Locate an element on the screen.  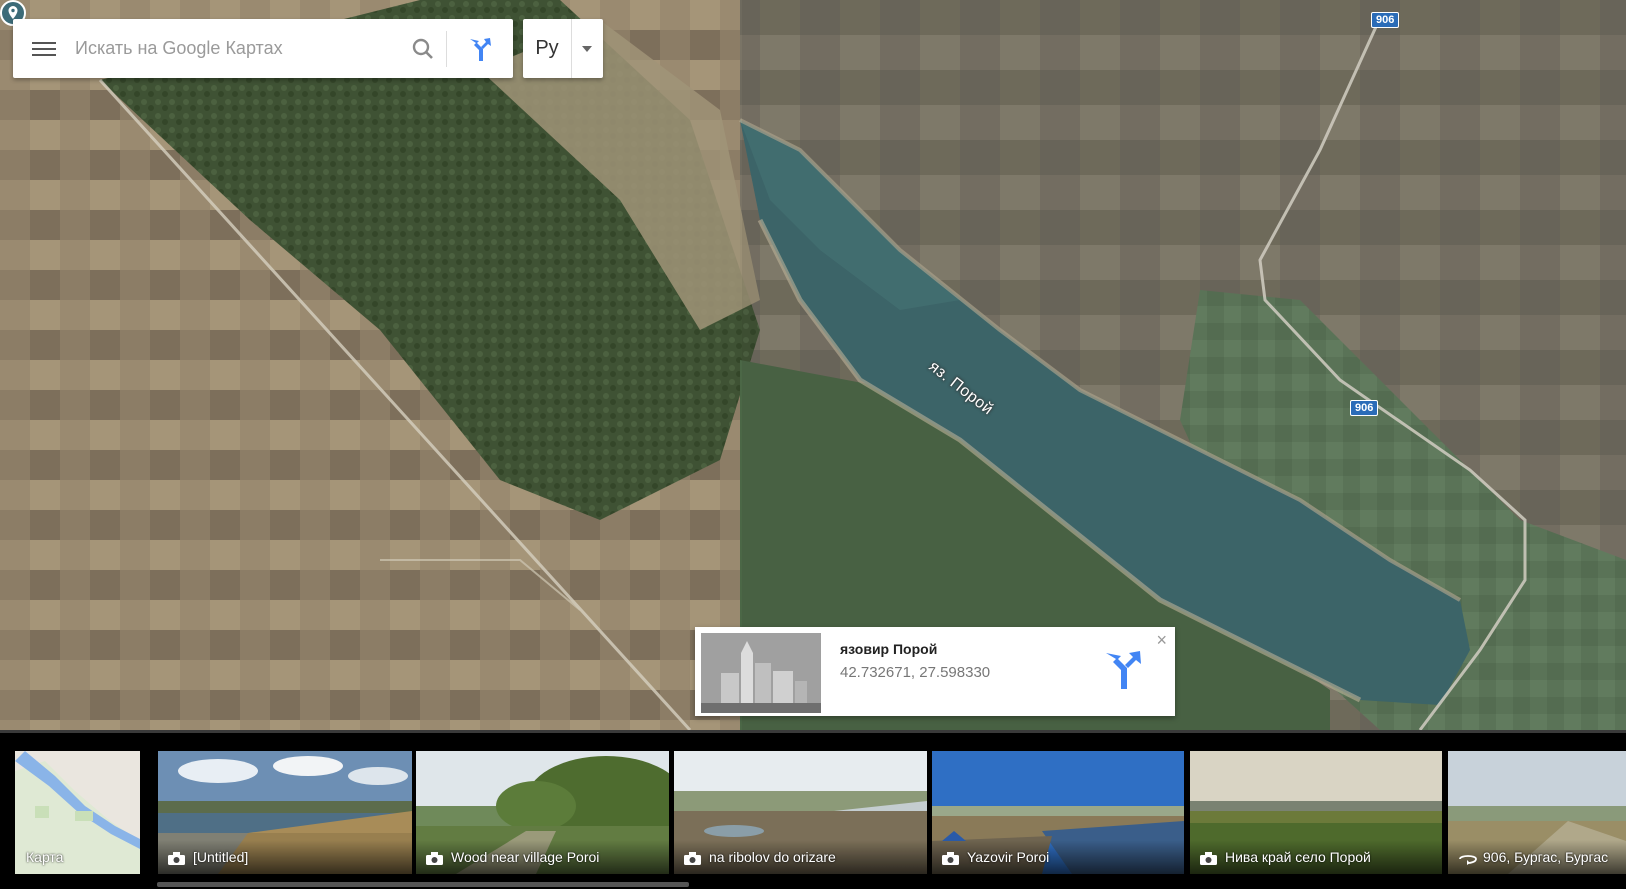
map-thumb-label: Карта is located at coordinates (45, 857).